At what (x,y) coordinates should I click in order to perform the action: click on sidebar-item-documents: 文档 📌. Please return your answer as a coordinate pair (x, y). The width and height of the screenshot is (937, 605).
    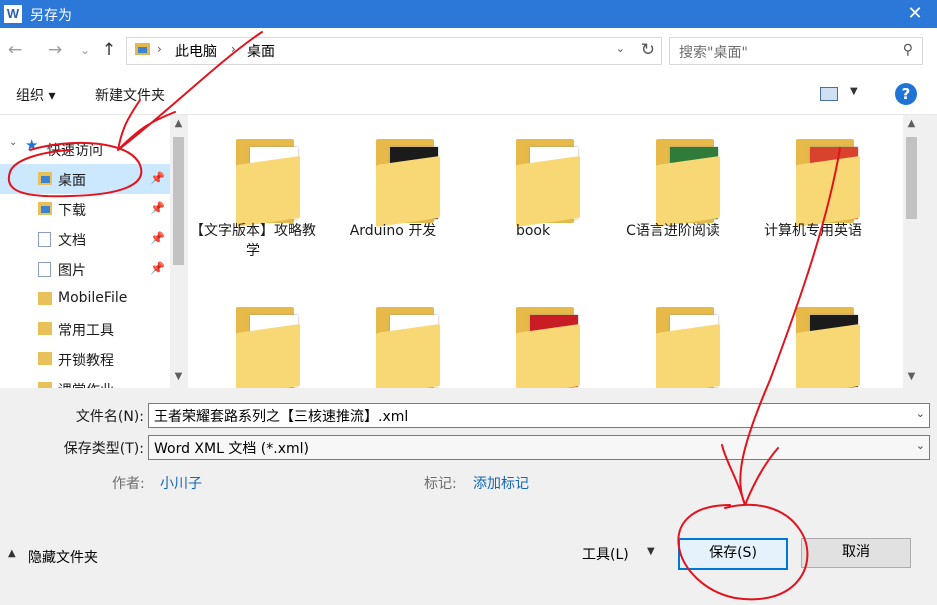
    Looking at the image, I should click on (85, 239).